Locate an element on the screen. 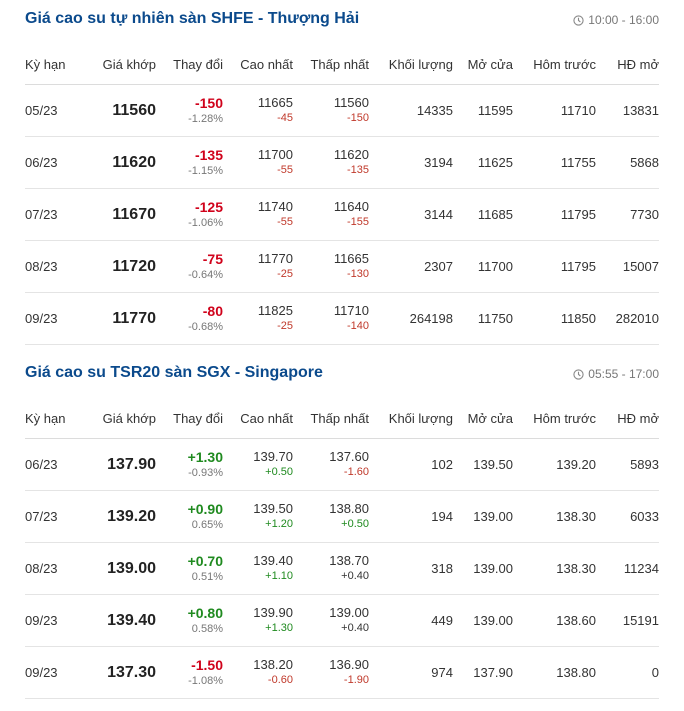 The height and width of the screenshot is (711, 684). high-value: 139.50 is located at coordinates (273, 508).